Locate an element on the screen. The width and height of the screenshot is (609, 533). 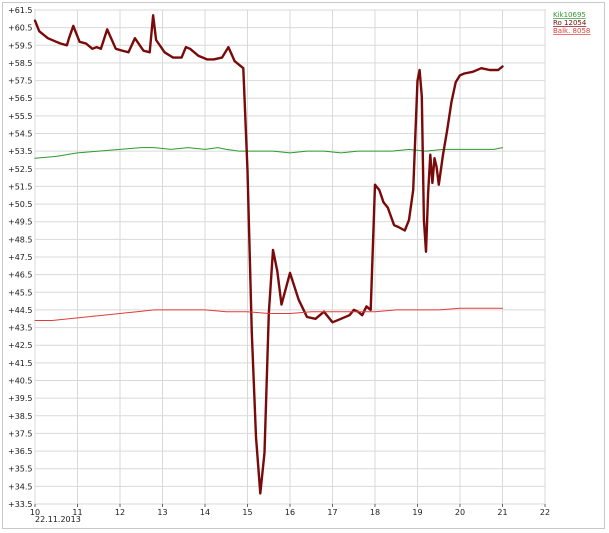
y-tick-label: +61.5 is located at coordinates (20, 10).